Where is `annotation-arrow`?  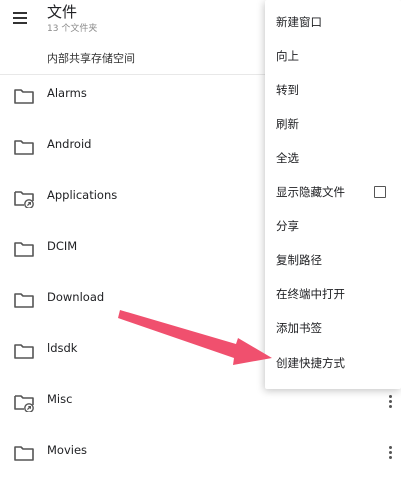 annotation-arrow is located at coordinates (195, 337).